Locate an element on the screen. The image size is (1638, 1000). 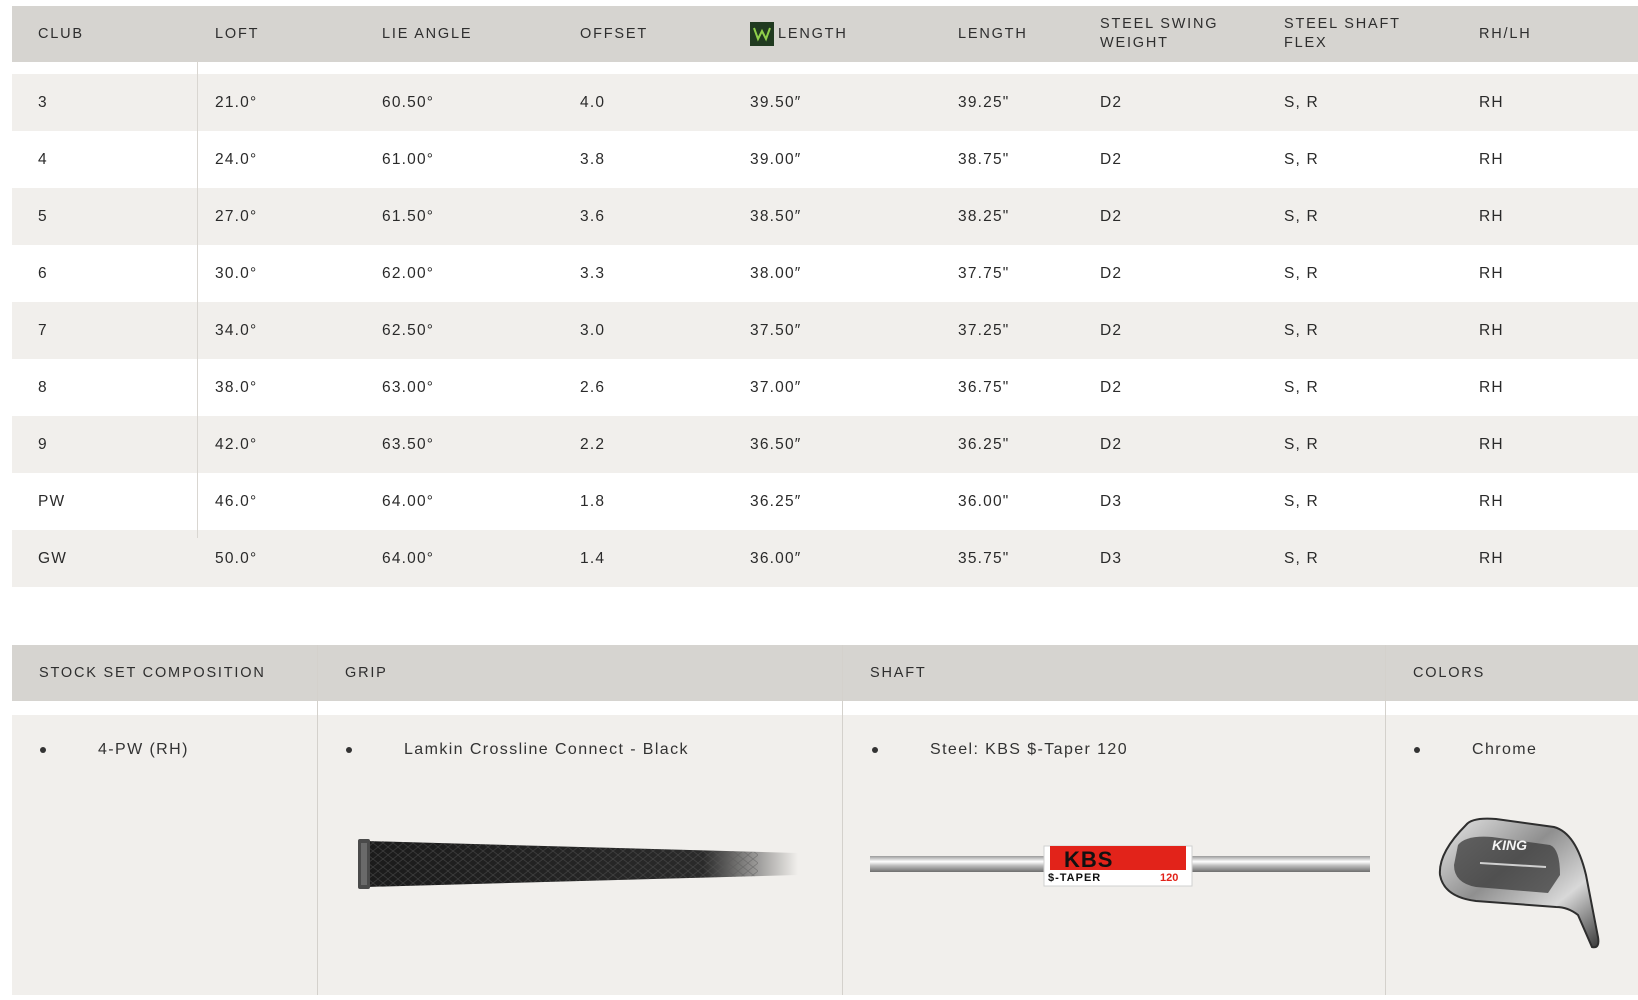
cell-lie-angle: 60.50° is located at coordinates (408, 102).